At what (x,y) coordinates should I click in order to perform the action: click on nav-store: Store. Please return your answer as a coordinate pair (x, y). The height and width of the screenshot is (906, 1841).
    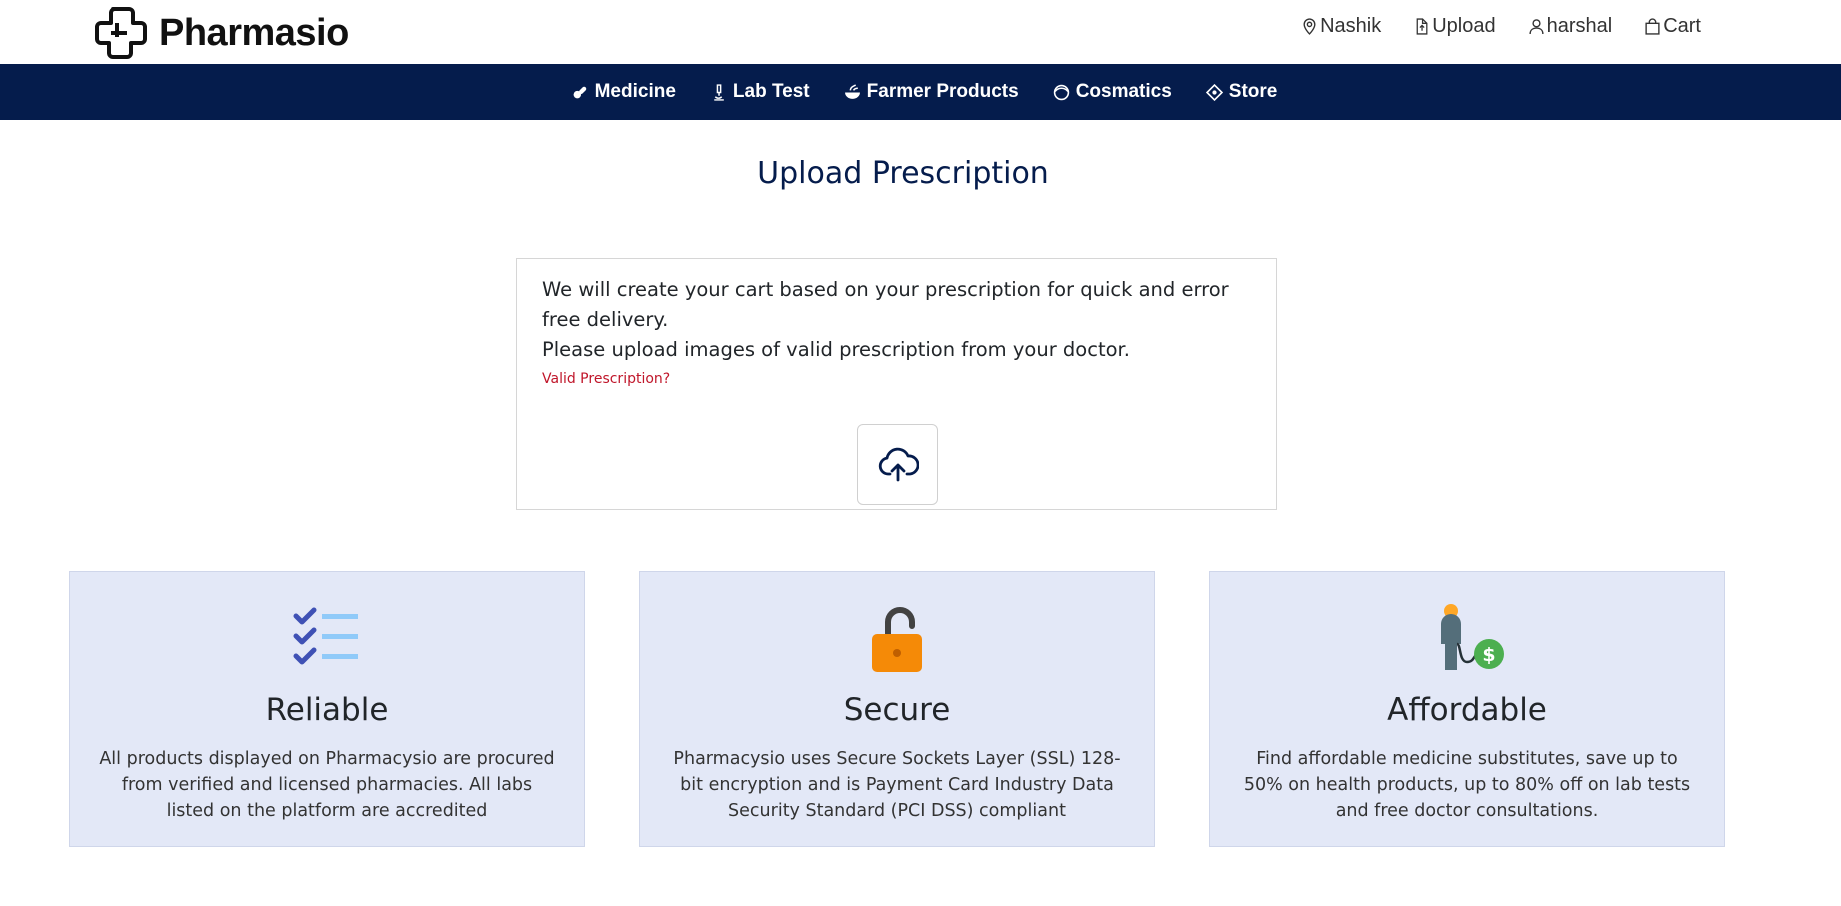
    Looking at the image, I should click on (1241, 92).